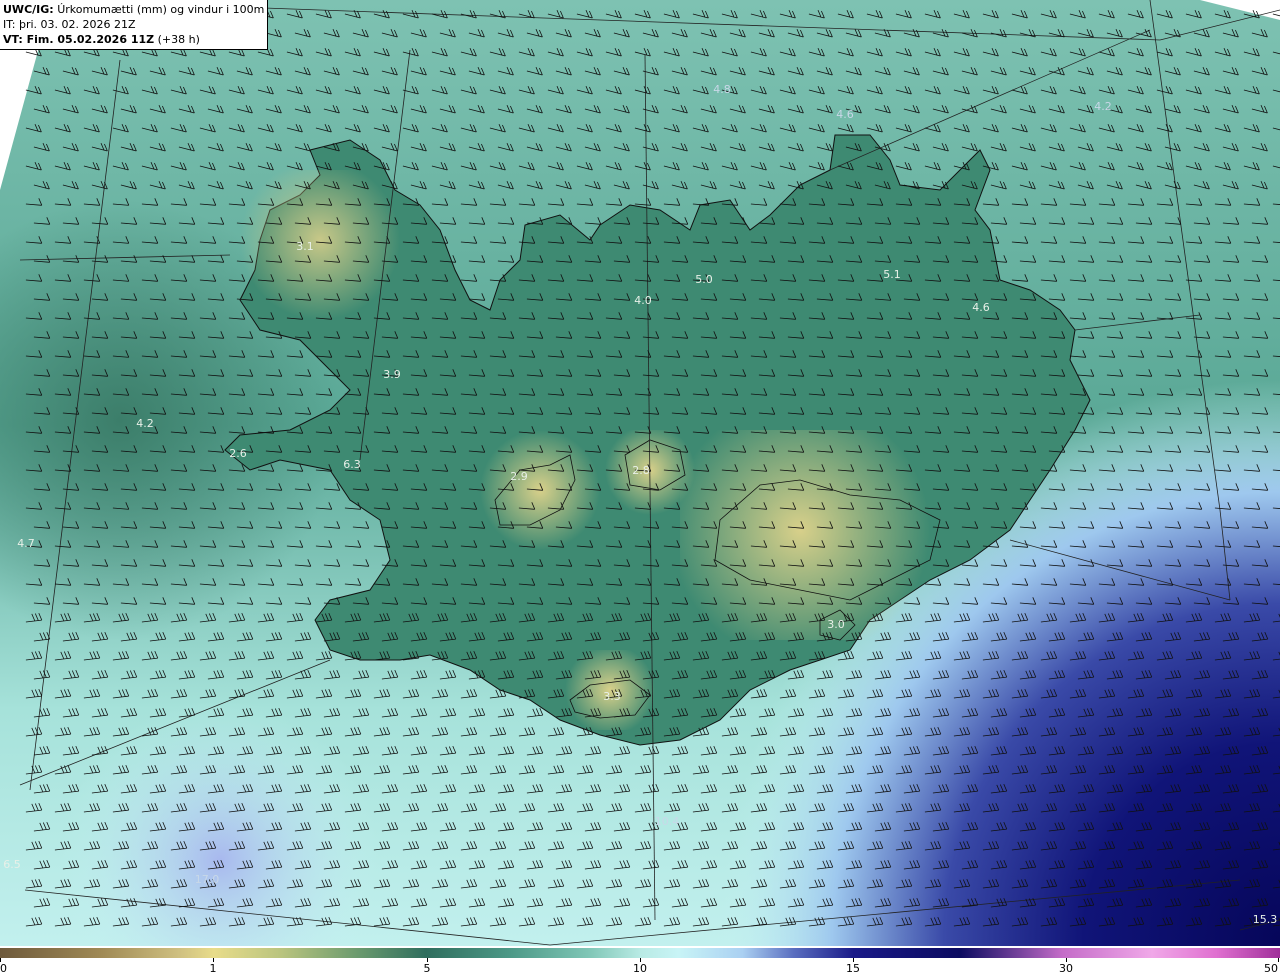  I want to click on map-value-label: 2.9, so click(519, 476).